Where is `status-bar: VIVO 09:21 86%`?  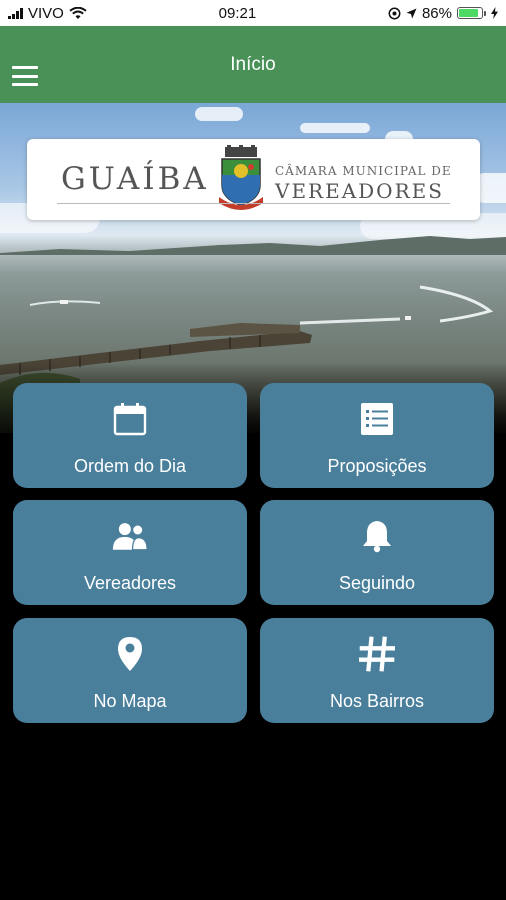
status-bar: VIVO 09:21 86% is located at coordinates (253, 13).